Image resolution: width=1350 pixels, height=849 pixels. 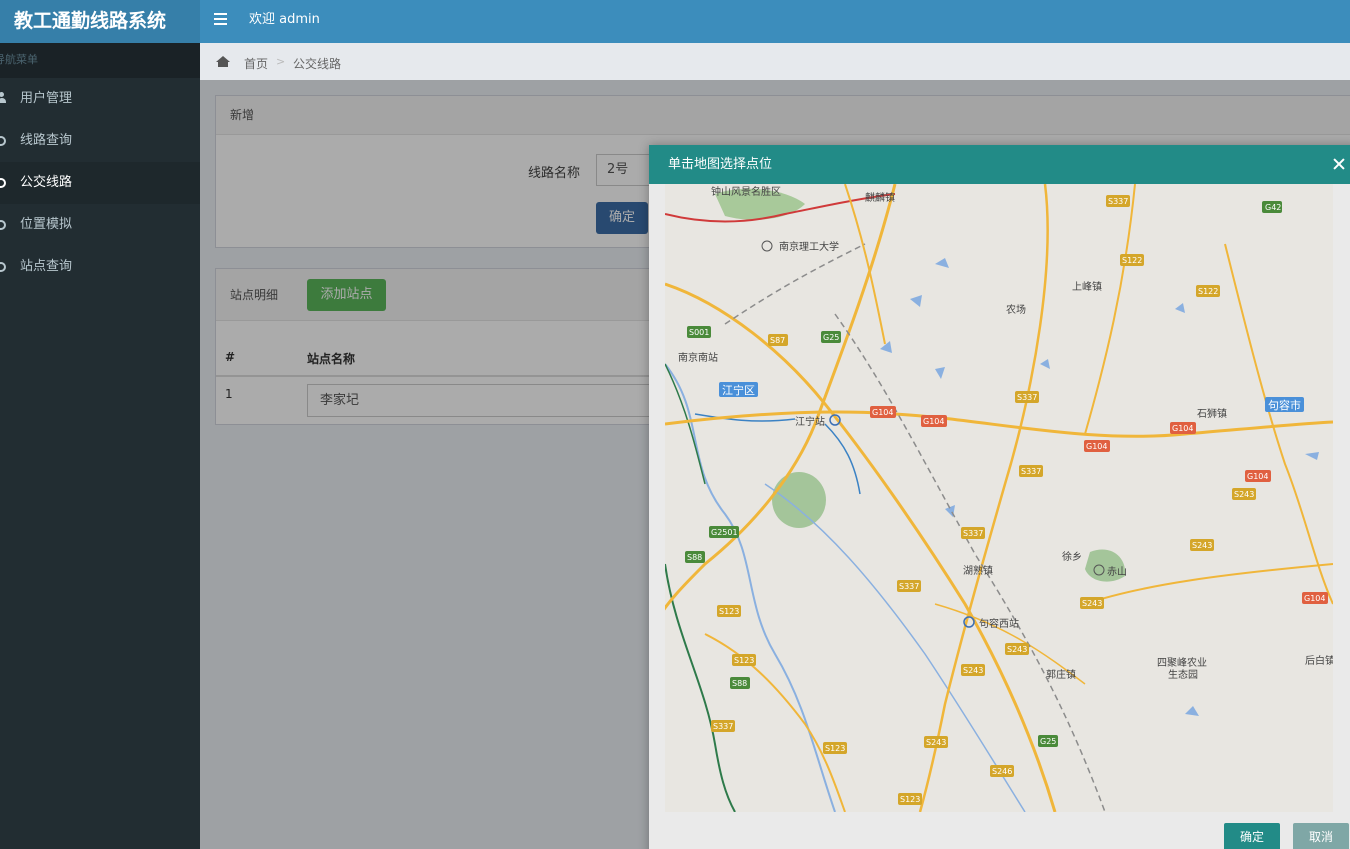 I want to click on svg-text: G2501, so click(x=724, y=532).